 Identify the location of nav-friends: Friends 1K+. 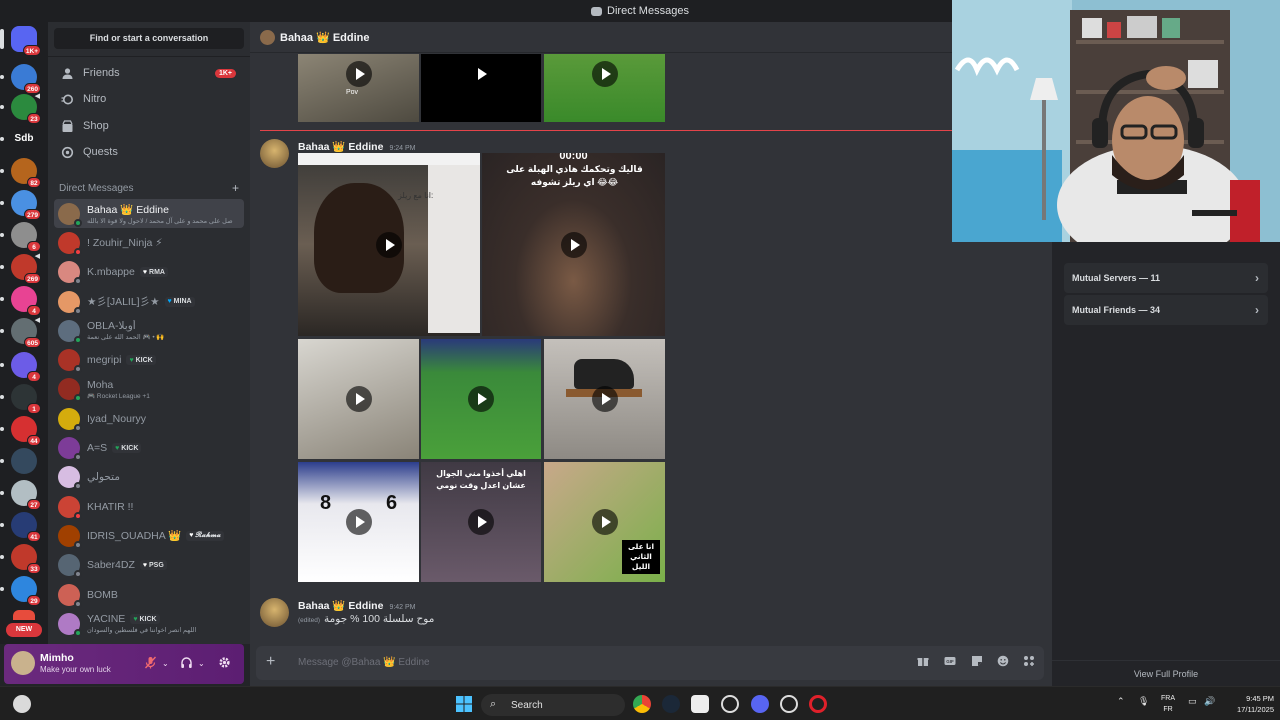
(149, 73).